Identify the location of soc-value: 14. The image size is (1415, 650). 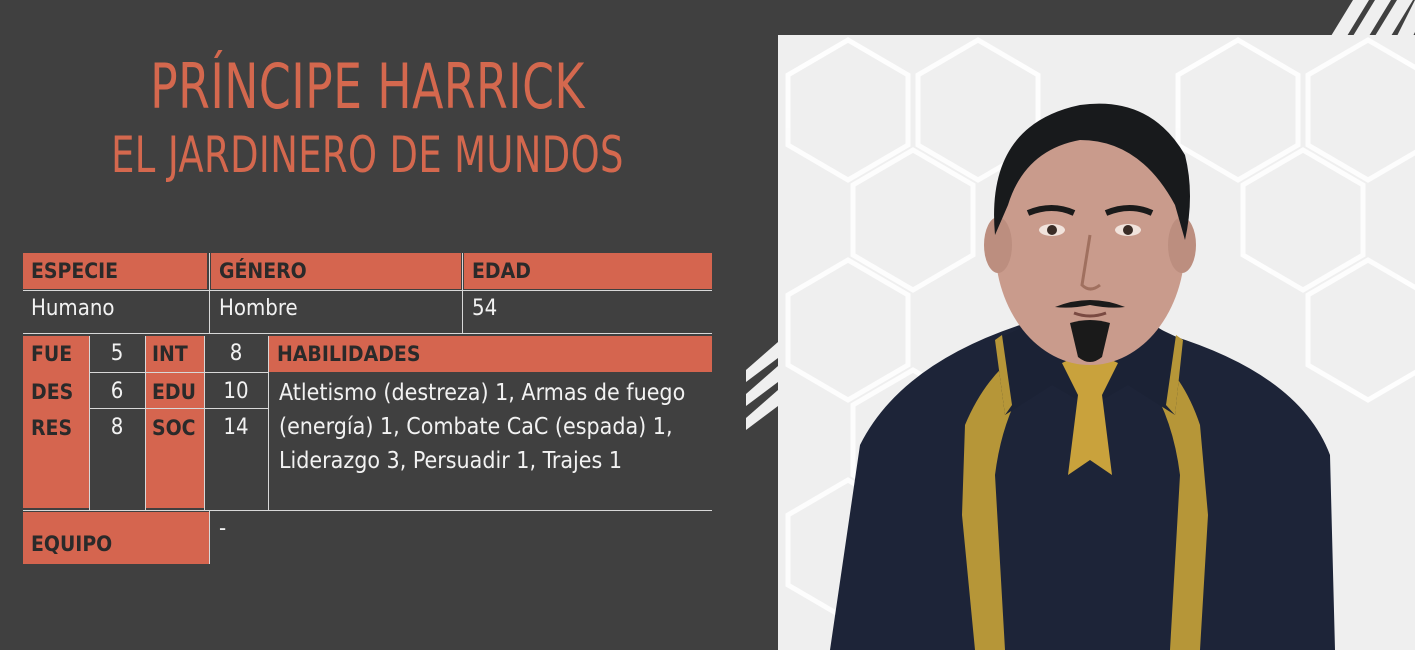
(236, 427).